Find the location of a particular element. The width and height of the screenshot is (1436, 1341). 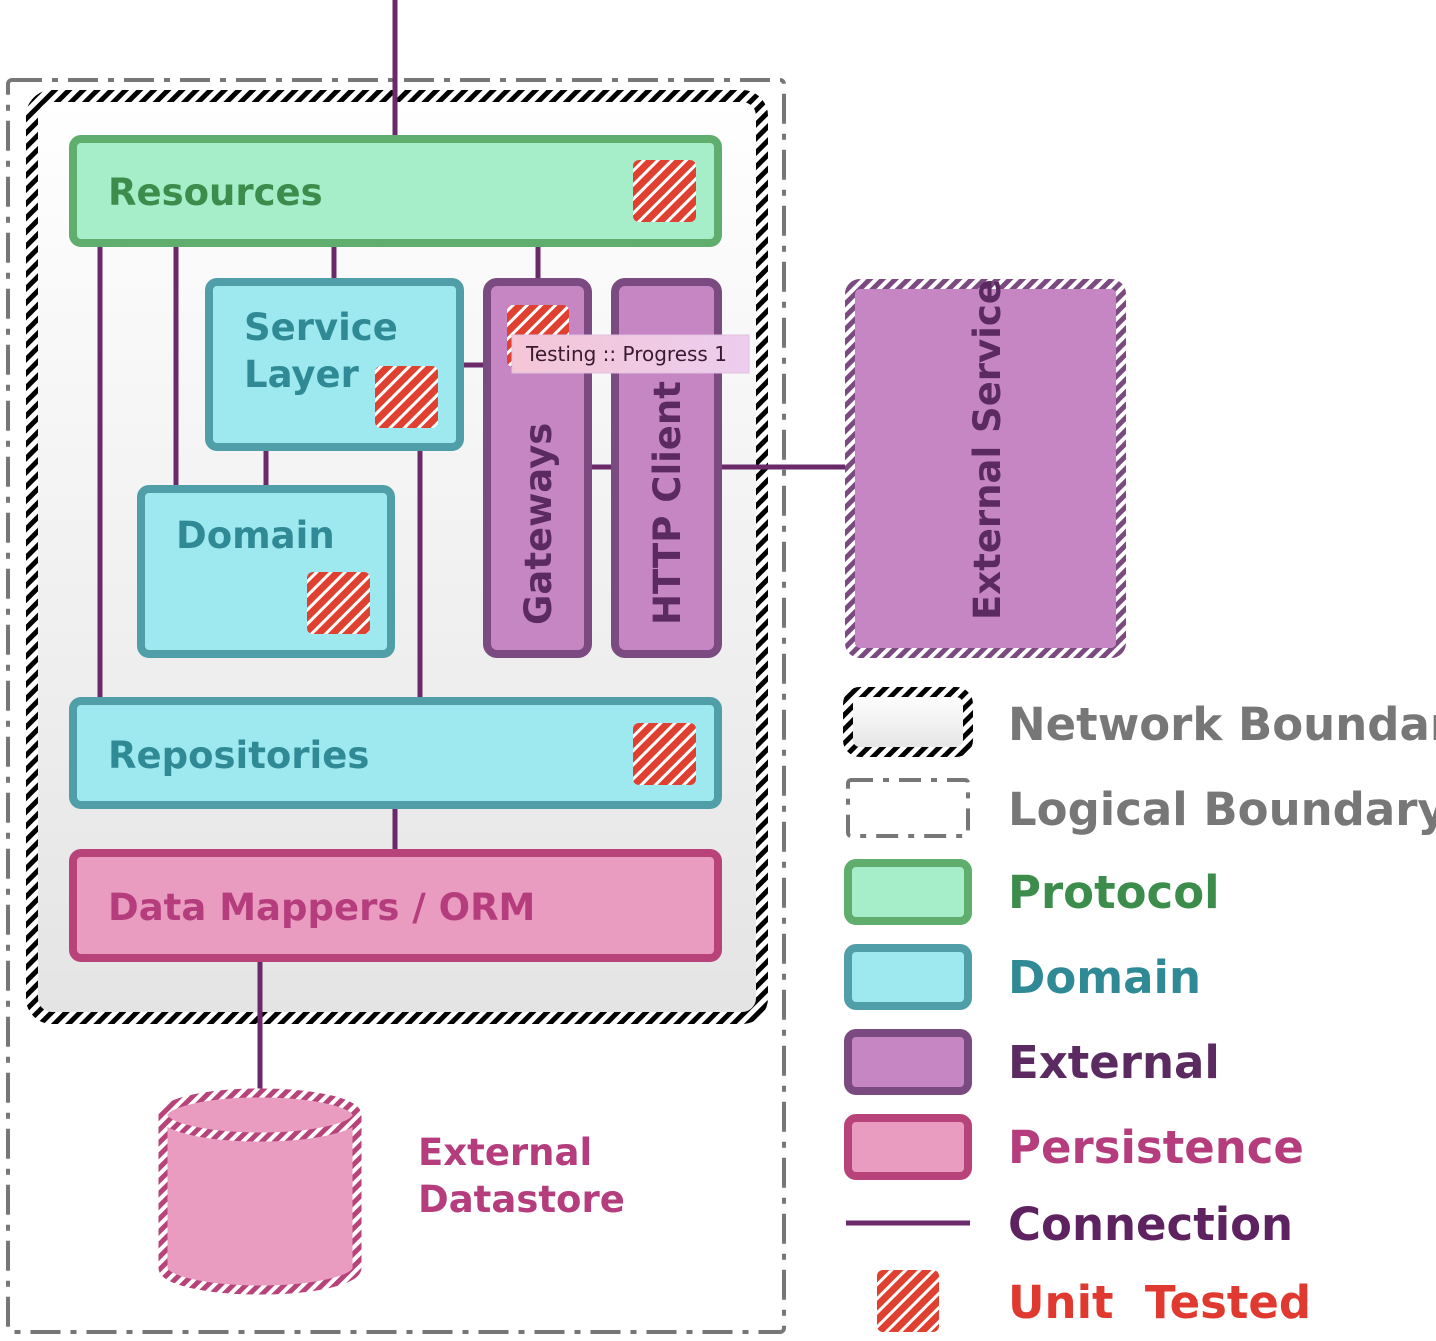

external-service-component: External Service is located at coordinates (985, 468).